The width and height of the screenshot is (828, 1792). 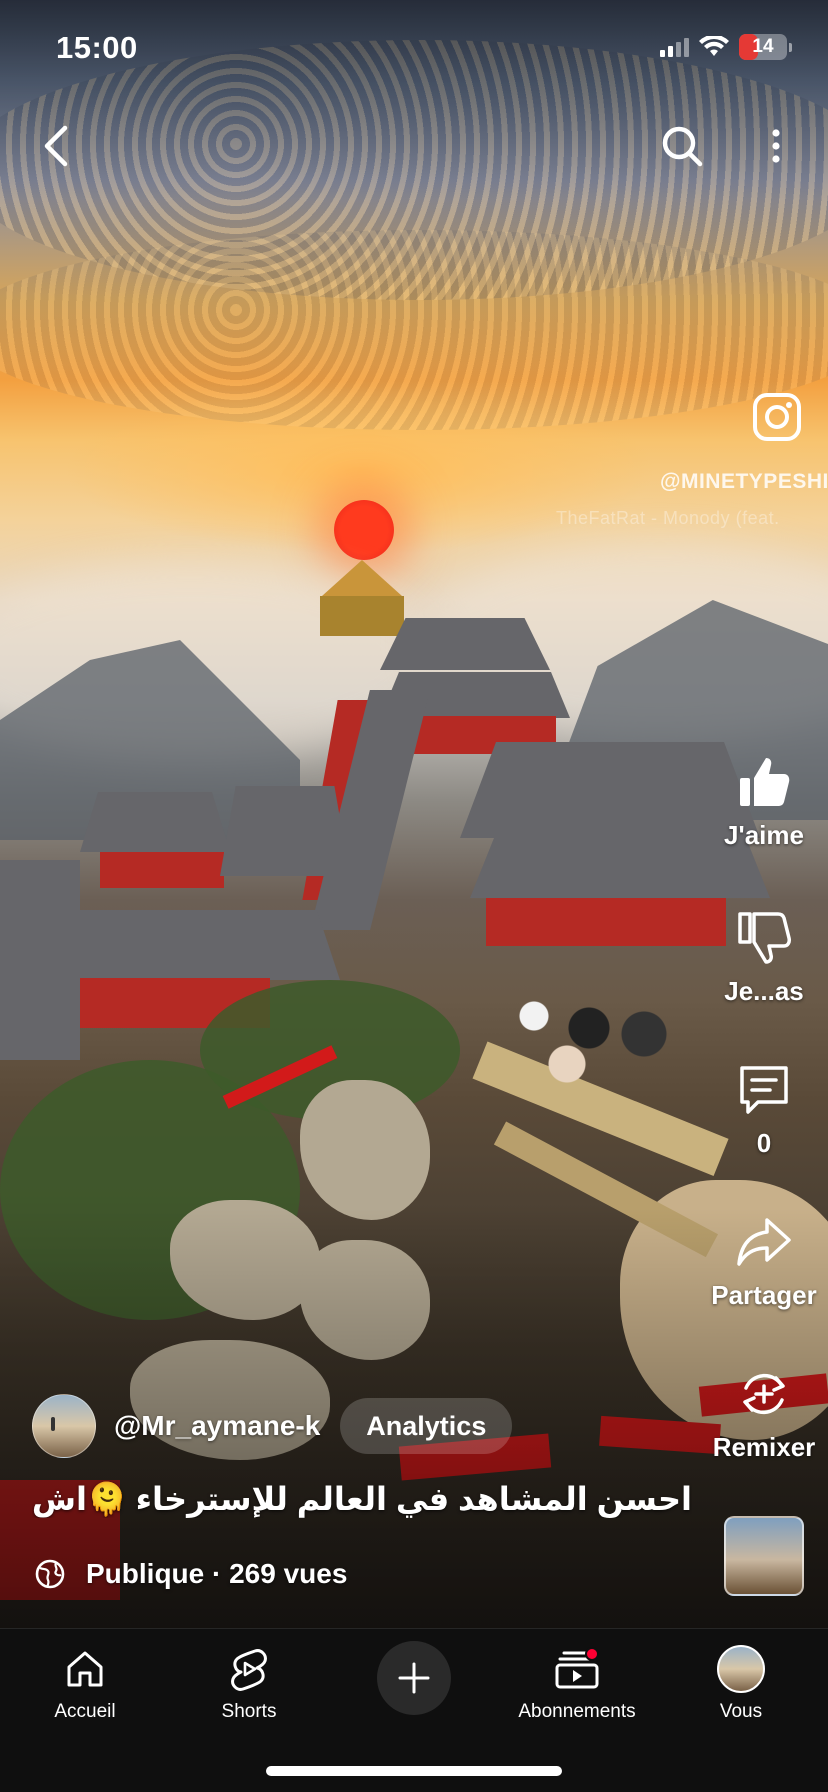 I want to click on avatar, so click(x=741, y=1669).